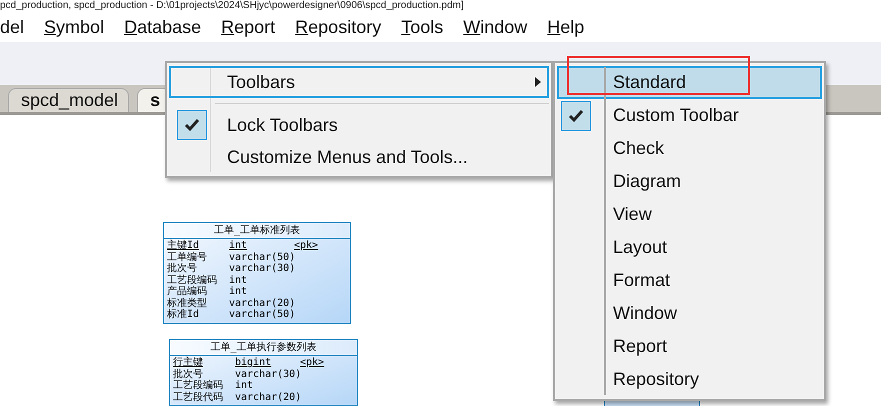 This screenshot has width=881, height=406. I want to click on menu-item: Database, so click(163, 27).